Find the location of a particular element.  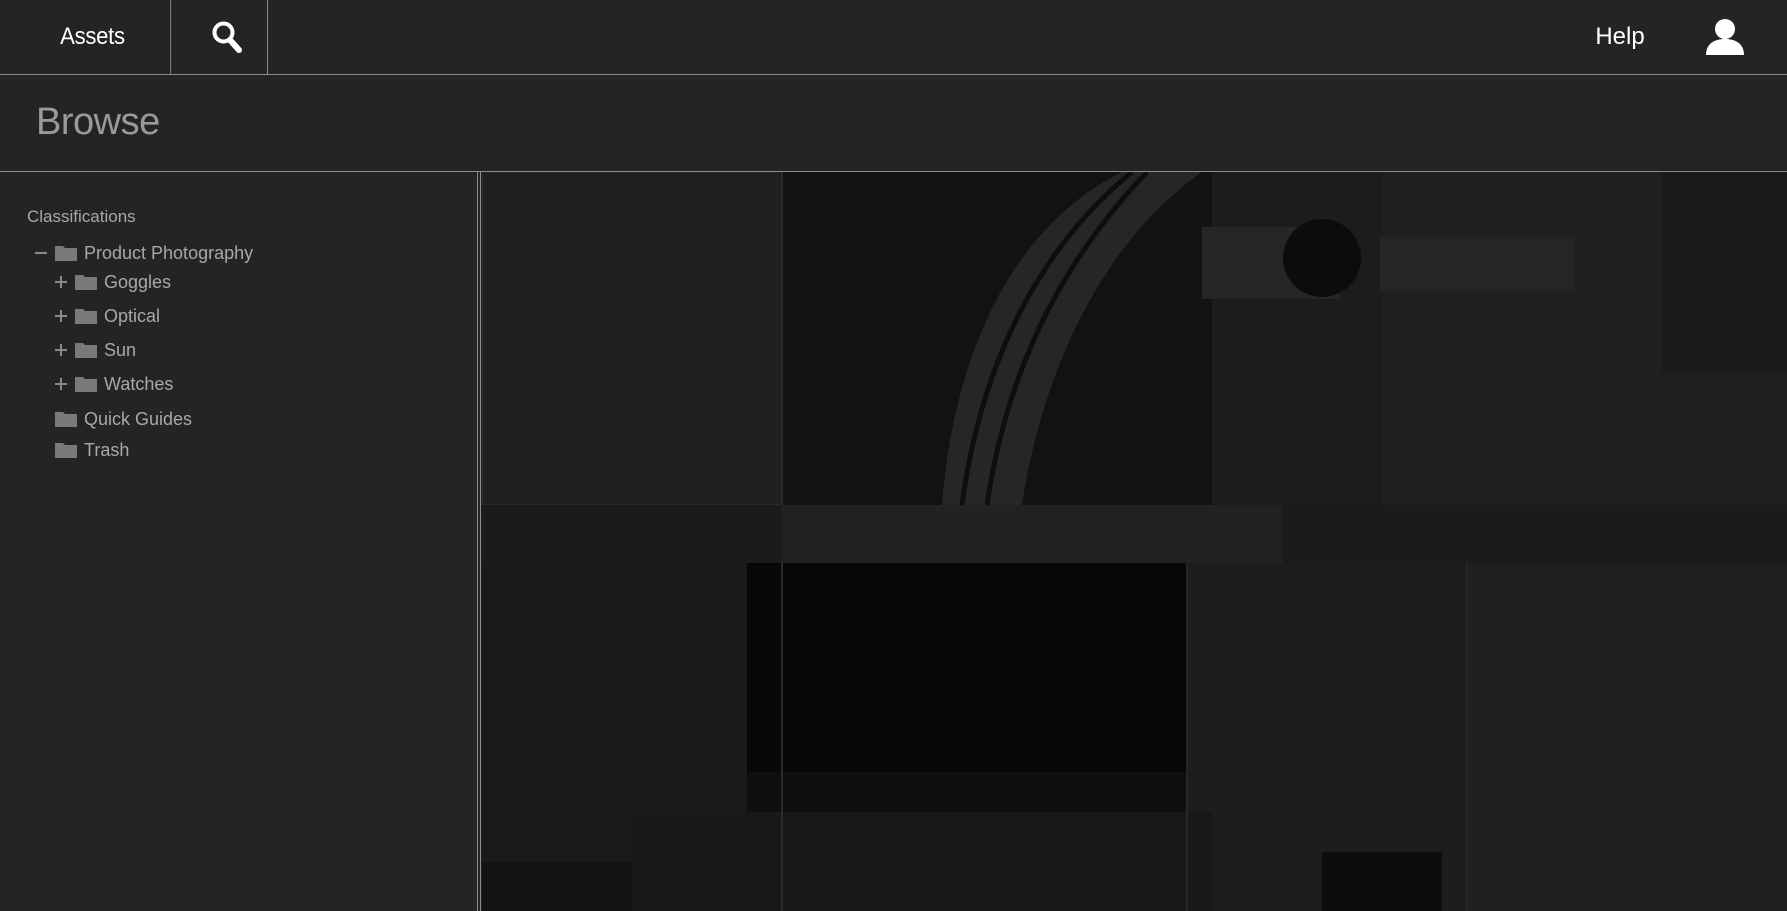

top-navigation-bar: Assets Help is located at coordinates (893, 37).